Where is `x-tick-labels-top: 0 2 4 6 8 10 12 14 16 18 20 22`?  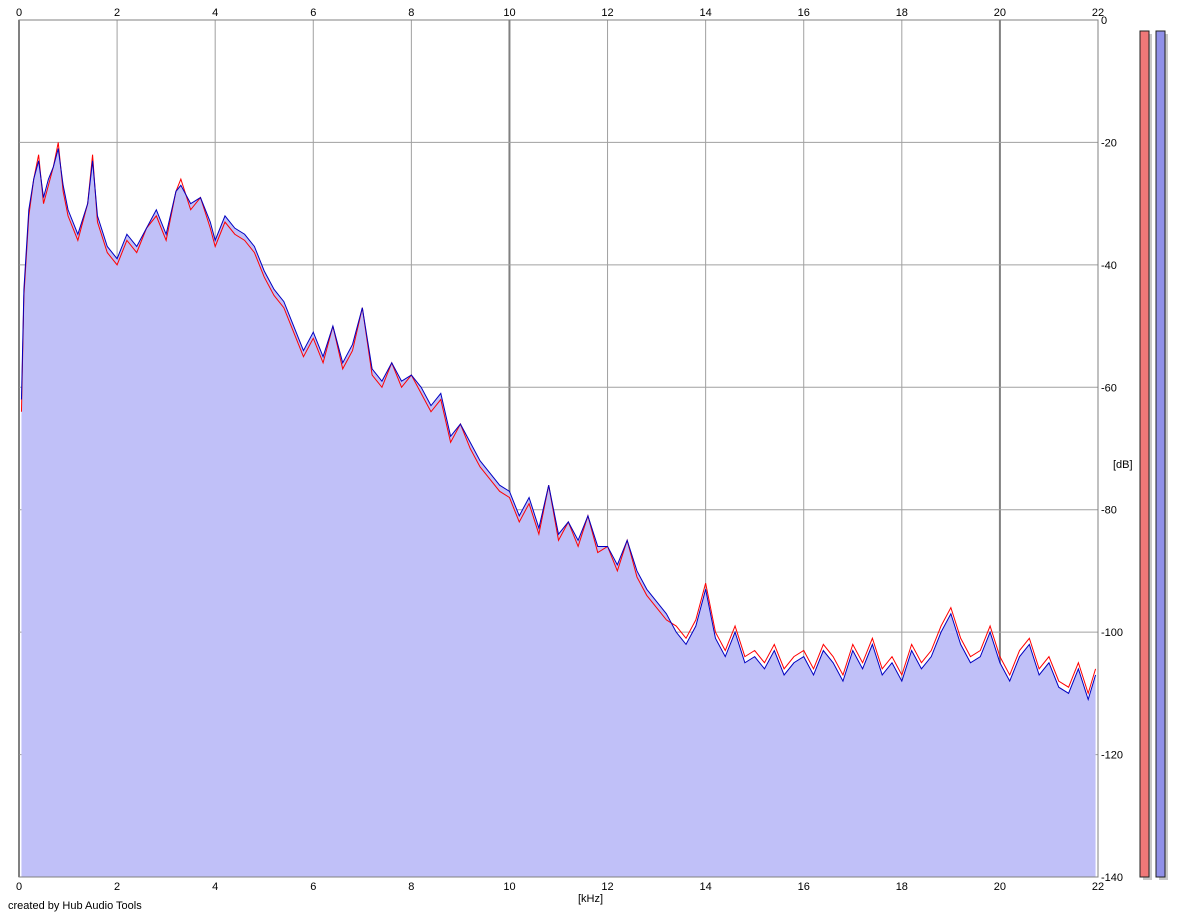 x-tick-labels-top: 0 2 4 6 8 10 12 14 16 18 20 22 is located at coordinates (560, 13).